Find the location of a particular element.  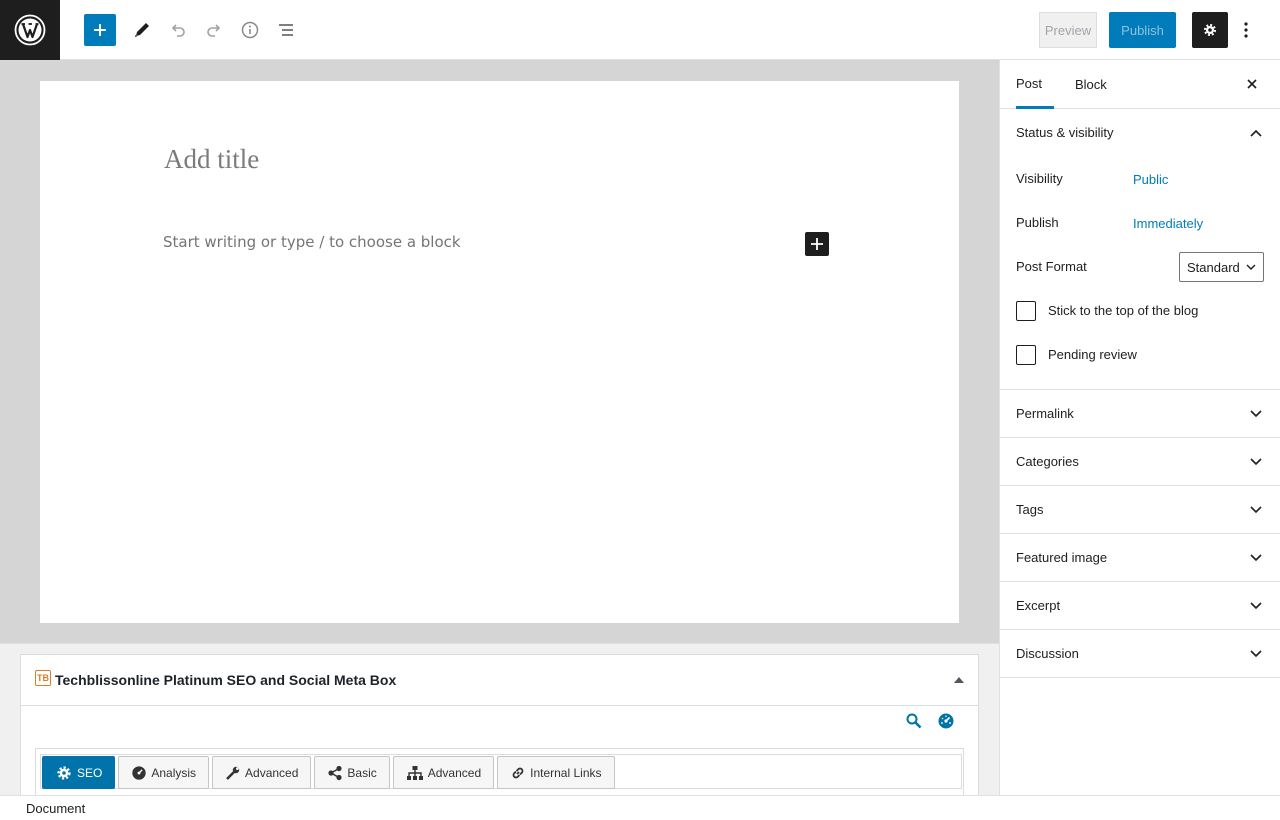

post-format-select: Standard is located at coordinates (1221, 267).